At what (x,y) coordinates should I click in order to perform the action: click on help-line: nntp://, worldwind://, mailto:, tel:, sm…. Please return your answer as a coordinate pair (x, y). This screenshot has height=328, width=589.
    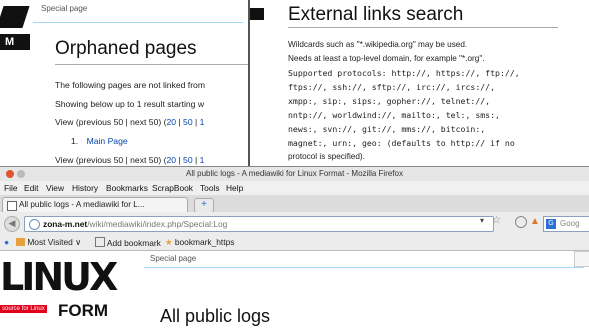
    Looking at the image, I should click on (394, 115).